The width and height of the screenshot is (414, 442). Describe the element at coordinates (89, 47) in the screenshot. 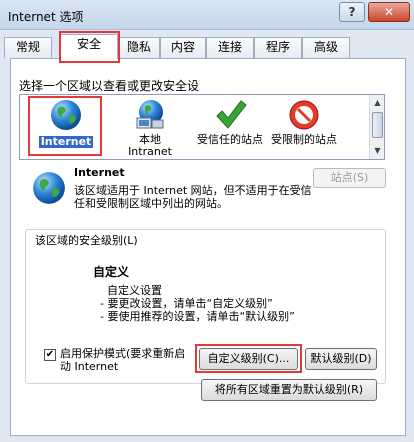

I see `highlight-box-security-tab` at that location.